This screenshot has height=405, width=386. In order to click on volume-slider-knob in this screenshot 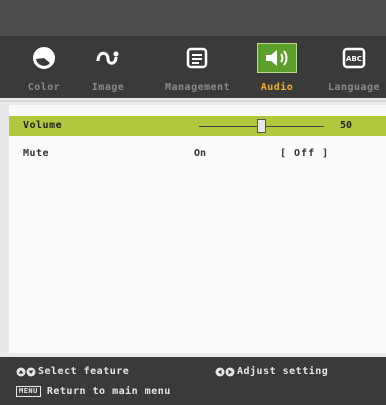, I will do `click(261, 126)`.